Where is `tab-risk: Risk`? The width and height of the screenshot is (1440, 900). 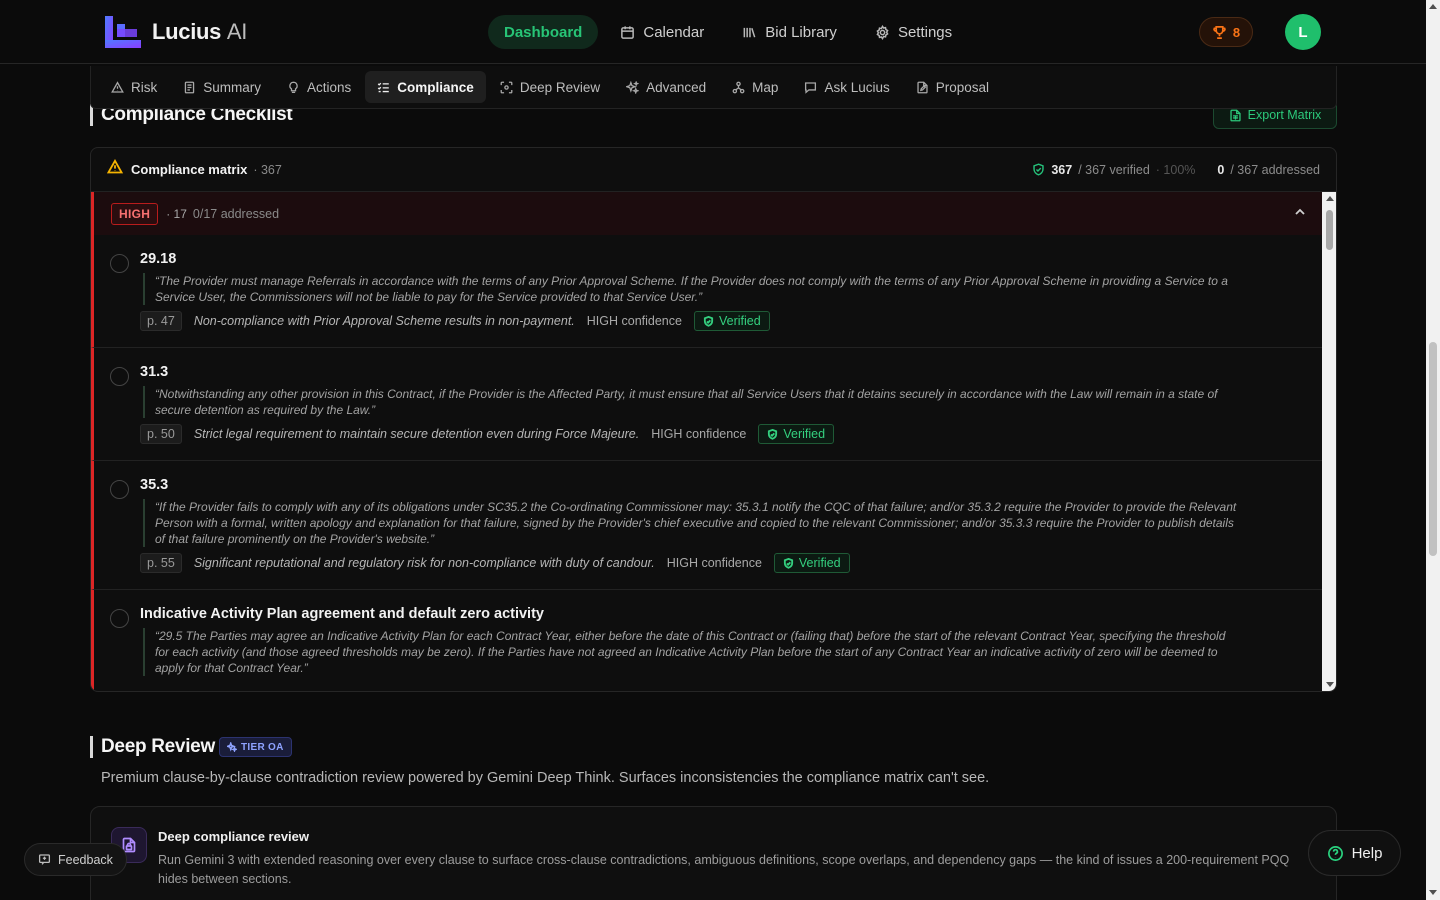
tab-risk: Risk is located at coordinates (134, 87).